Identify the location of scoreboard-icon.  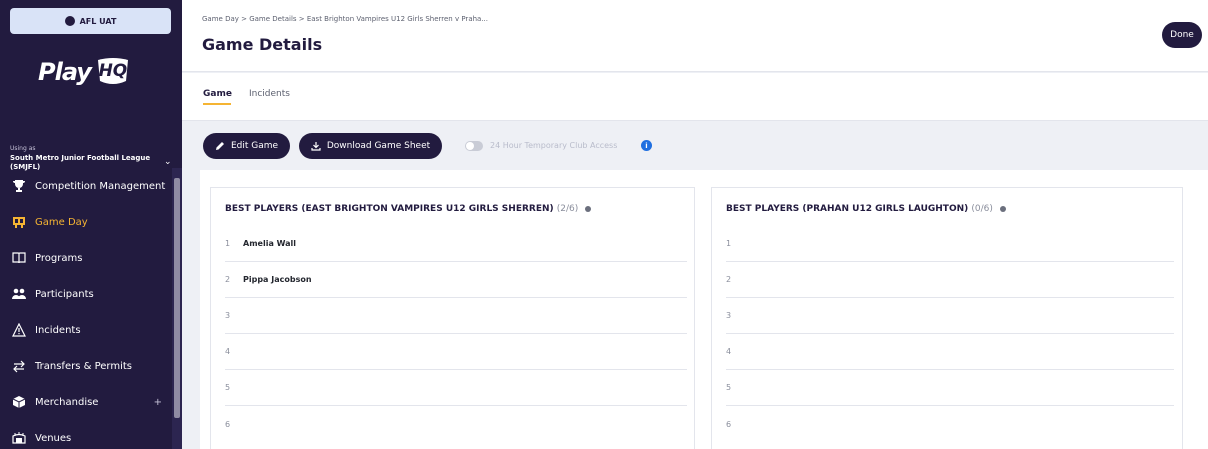
(19, 222).